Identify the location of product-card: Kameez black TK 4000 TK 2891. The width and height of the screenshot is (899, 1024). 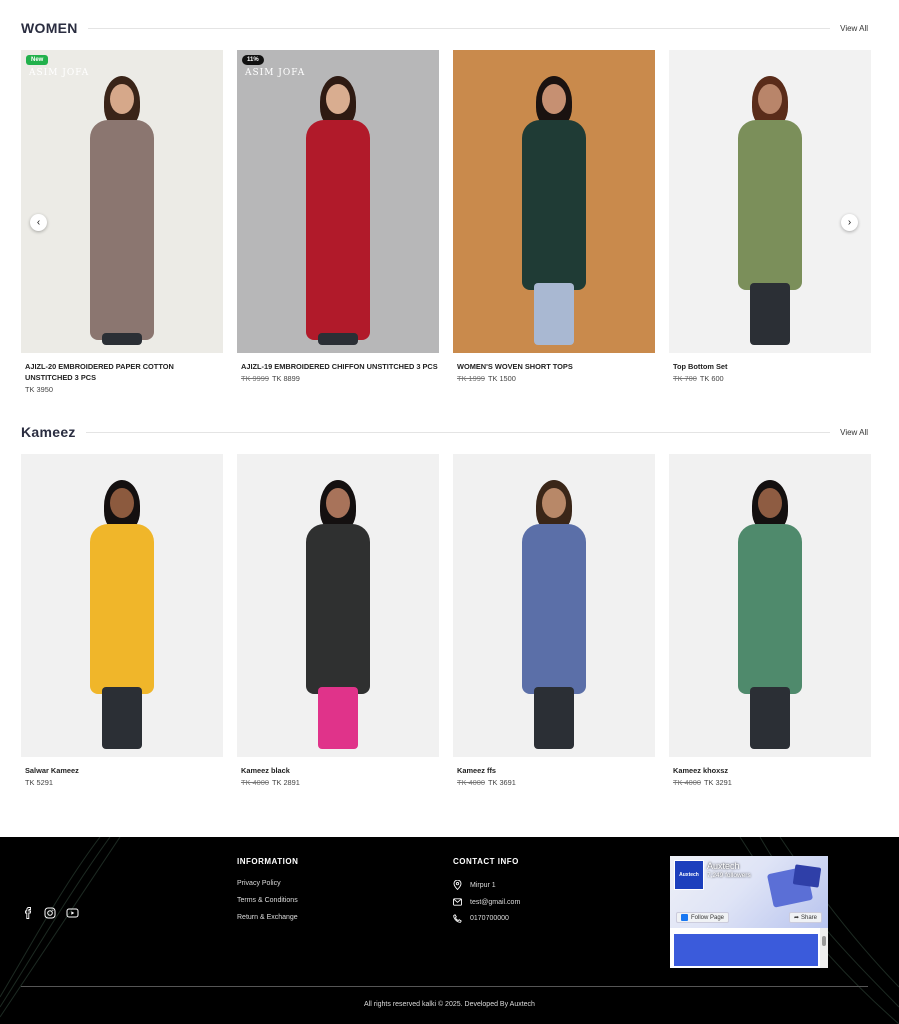
(338, 620).